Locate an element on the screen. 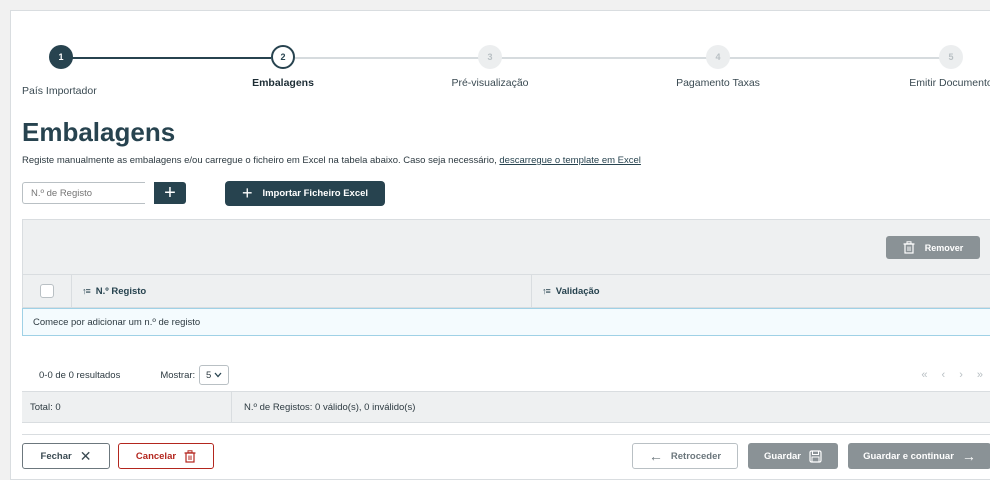 This screenshot has width=990, height=480. first-page-icon: « is located at coordinates (924, 375).